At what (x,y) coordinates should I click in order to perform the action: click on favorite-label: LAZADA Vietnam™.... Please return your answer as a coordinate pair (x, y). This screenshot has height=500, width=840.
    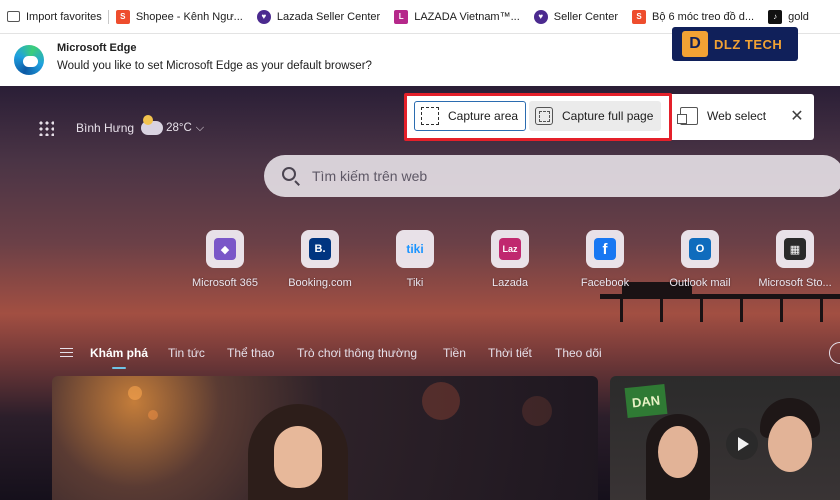
    Looking at the image, I should click on (467, 16).